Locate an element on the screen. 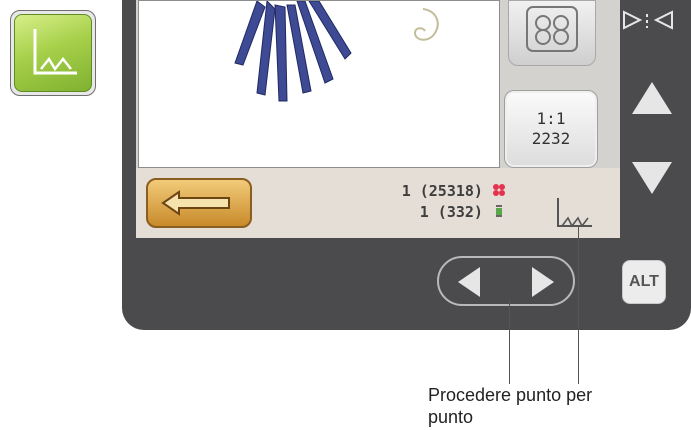  stitch-type-icon is located at coordinates (53, 53).